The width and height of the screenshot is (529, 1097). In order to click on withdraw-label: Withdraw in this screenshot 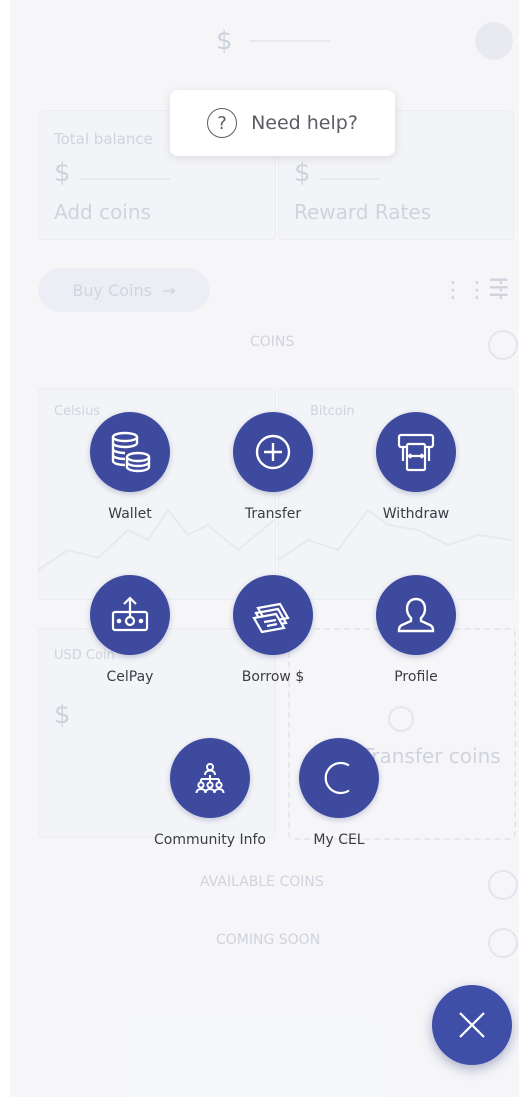, I will do `click(416, 514)`.